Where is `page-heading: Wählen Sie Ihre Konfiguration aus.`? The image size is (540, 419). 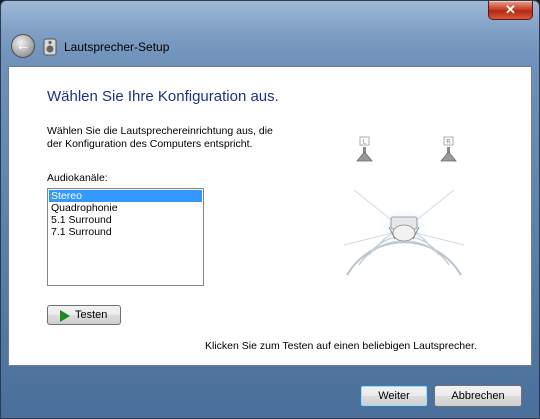 page-heading: Wählen Sie Ihre Konfiguration aus. is located at coordinates (163, 96).